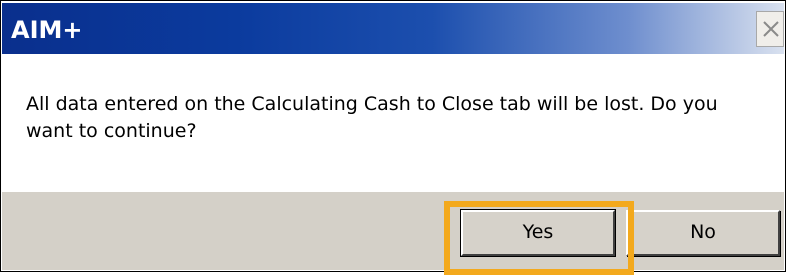 This screenshot has height=275, width=786. What do you see at coordinates (538, 233) in the screenshot?
I see `yes-button: Yes` at bounding box center [538, 233].